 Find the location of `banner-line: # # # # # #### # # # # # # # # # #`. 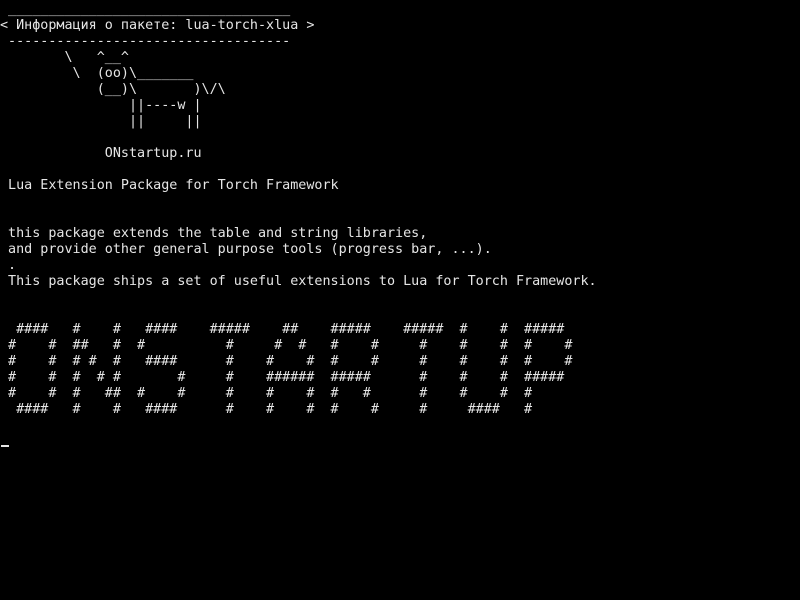

banner-line: # # # # # #### # # # # # # # # # # is located at coordinates (286, 361).